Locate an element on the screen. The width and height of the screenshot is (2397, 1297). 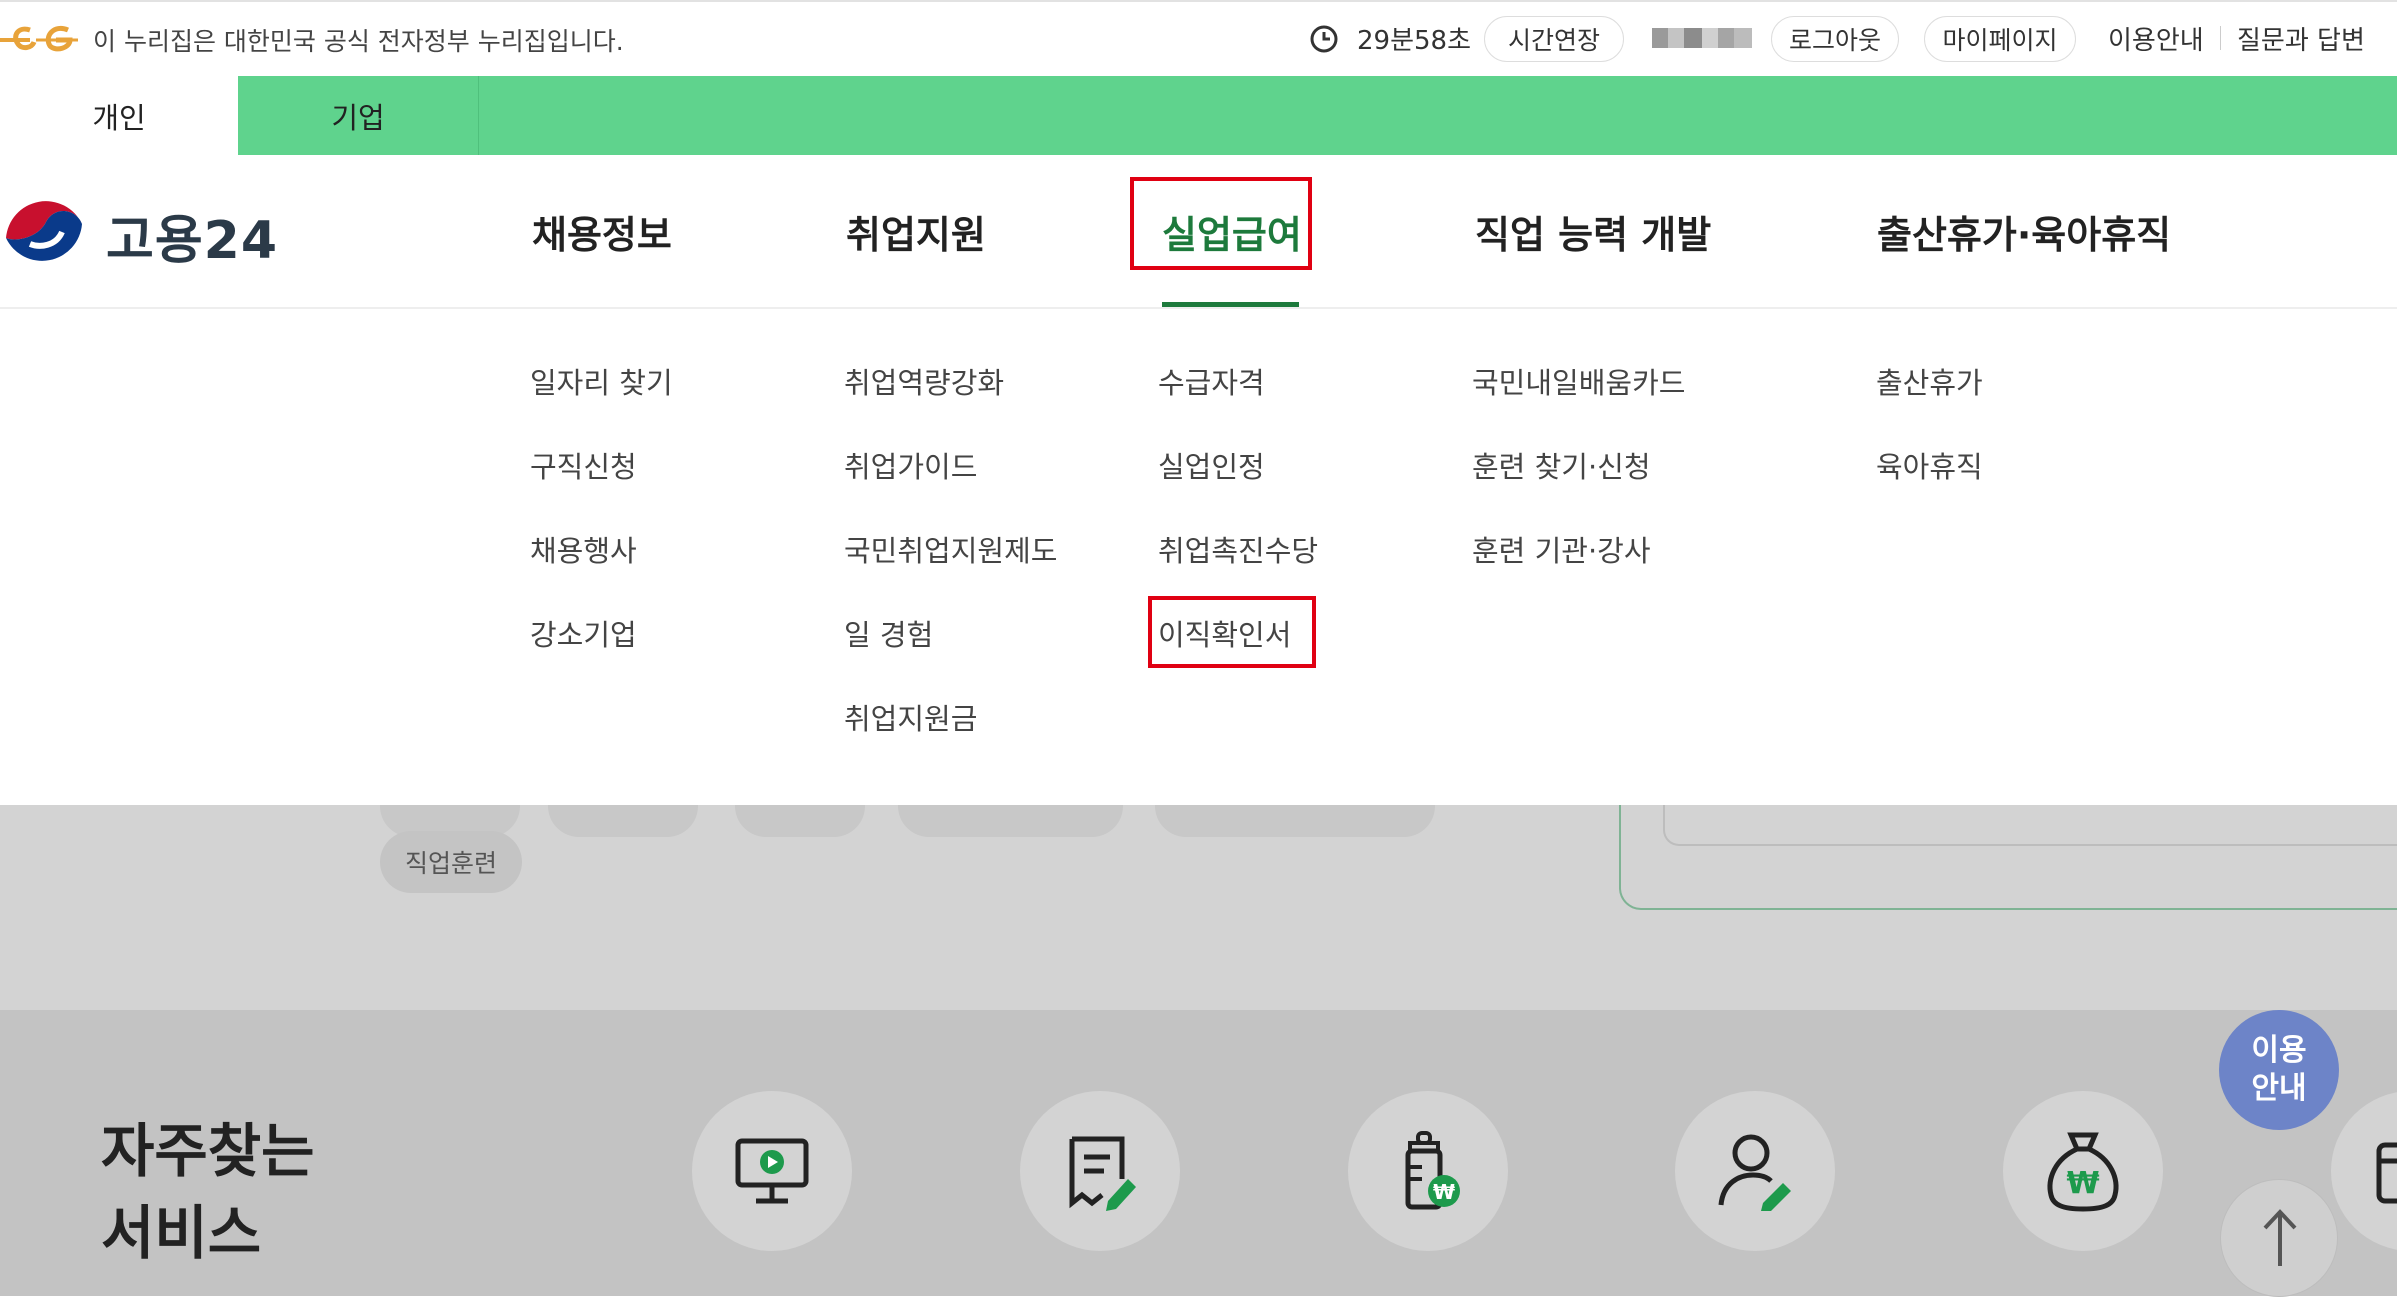
extend-session-button: 시간연장 is located at coordinates (1554, 39).